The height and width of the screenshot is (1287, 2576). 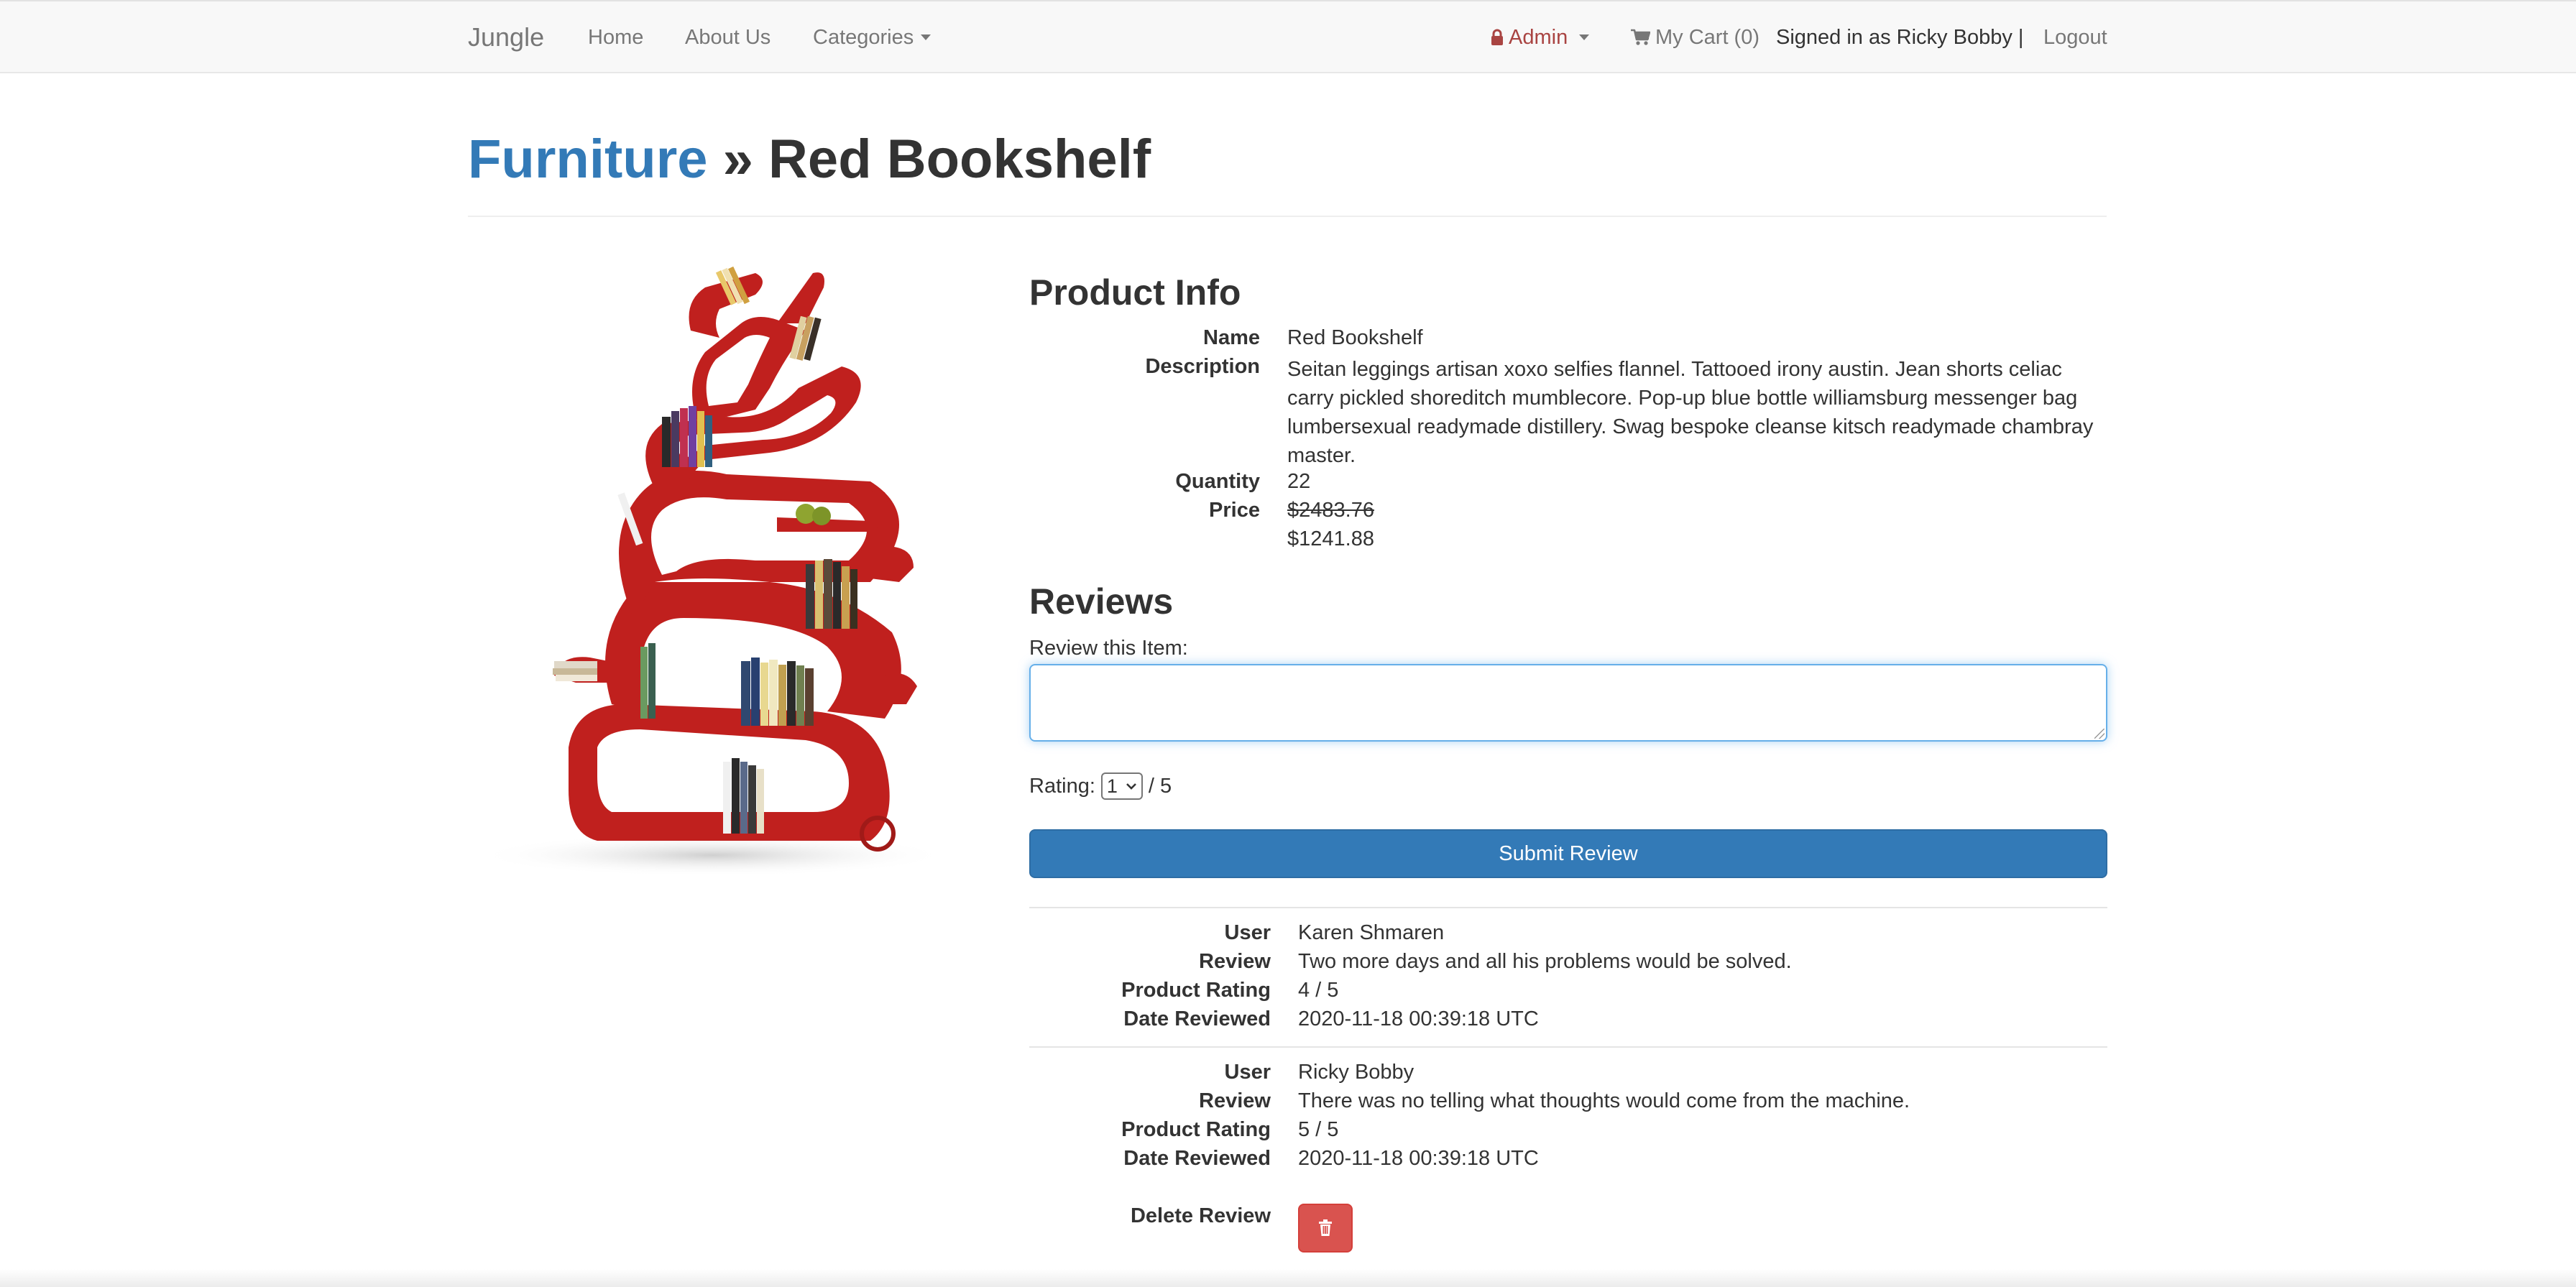 What do you see at coordinates (1231, 338) in the screenshot?
I see `name-term: Name` at bounding box center [1231, 338].